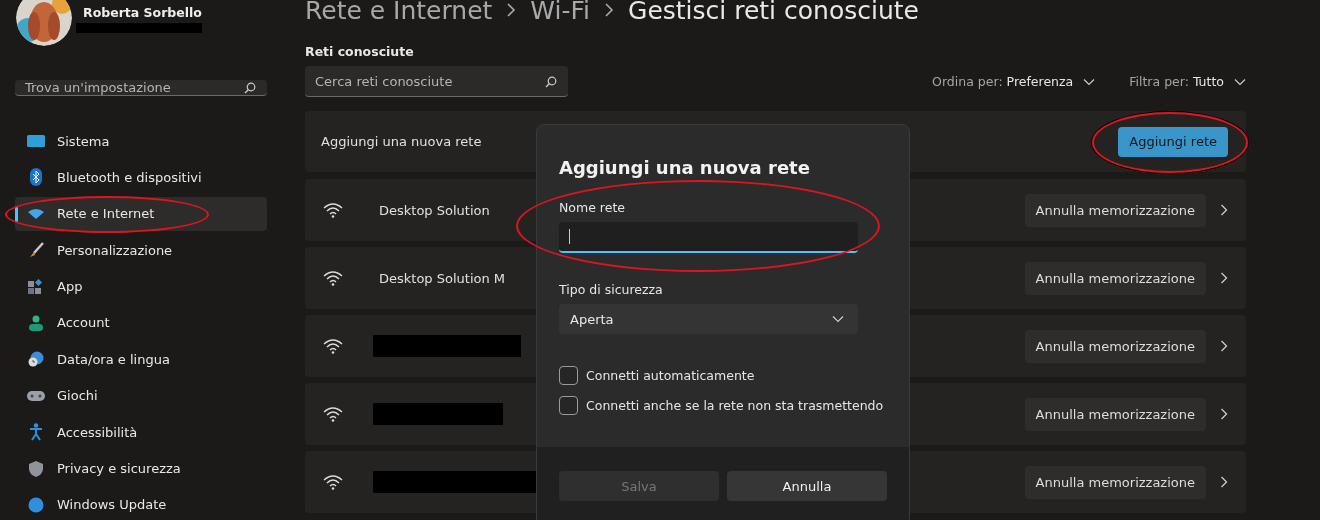  I want to click on user-name: Roberta Sorbello, so click(142, 12).